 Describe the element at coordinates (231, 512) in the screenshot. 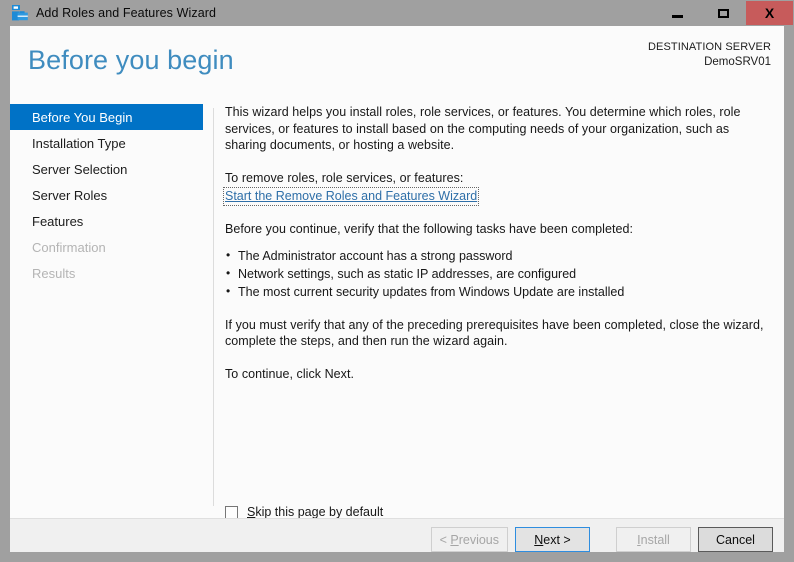

I see `skip-this-page-checkbox` at that location.